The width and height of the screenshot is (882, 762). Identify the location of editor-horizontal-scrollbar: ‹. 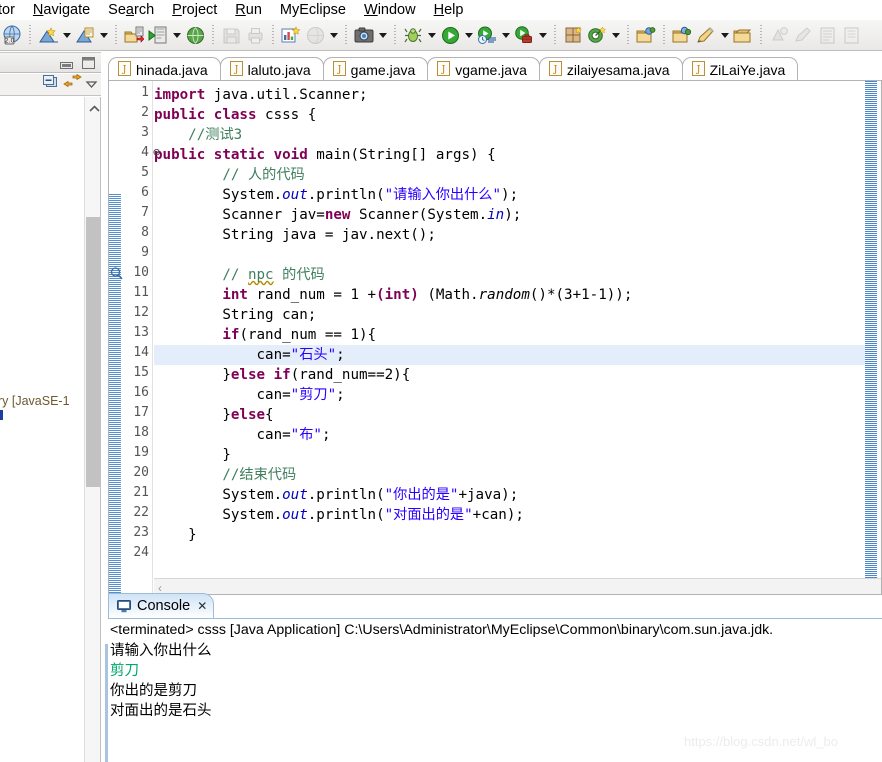
(517, 586).